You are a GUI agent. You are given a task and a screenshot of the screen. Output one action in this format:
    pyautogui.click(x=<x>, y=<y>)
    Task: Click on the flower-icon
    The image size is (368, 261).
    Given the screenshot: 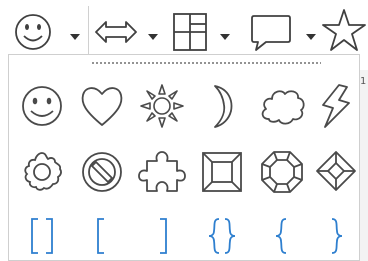 What is the action you would take?
    pyautogui.click(x=42, y=172)
    